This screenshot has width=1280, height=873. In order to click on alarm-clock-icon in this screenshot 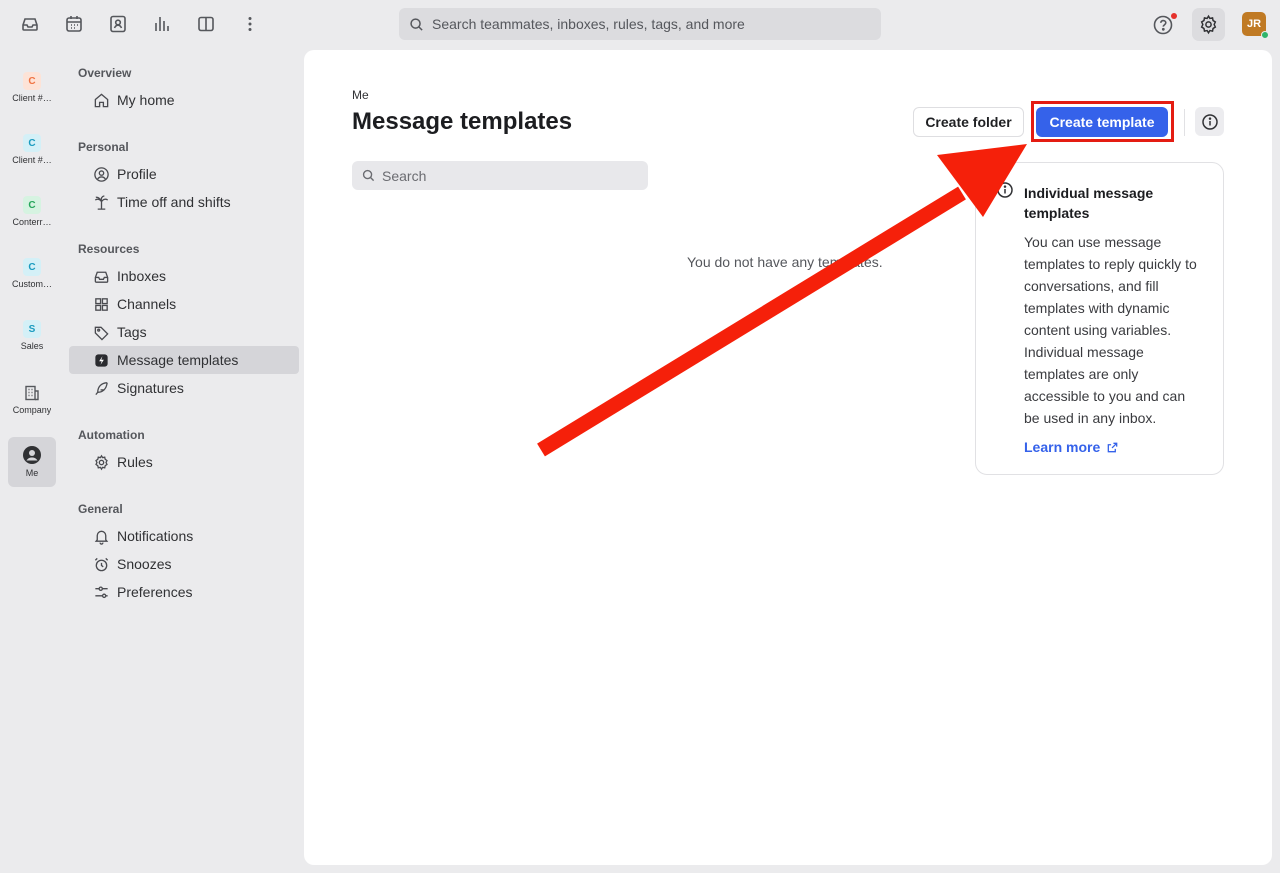, I will do `click(101, 564)`.